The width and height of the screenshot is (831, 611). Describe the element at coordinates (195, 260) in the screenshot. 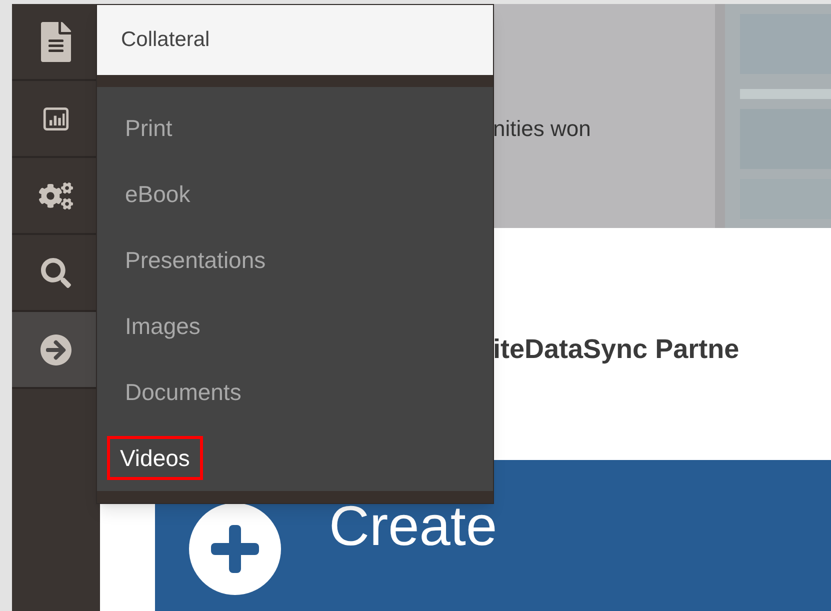

I see `menu-item: Presentations` at that location.